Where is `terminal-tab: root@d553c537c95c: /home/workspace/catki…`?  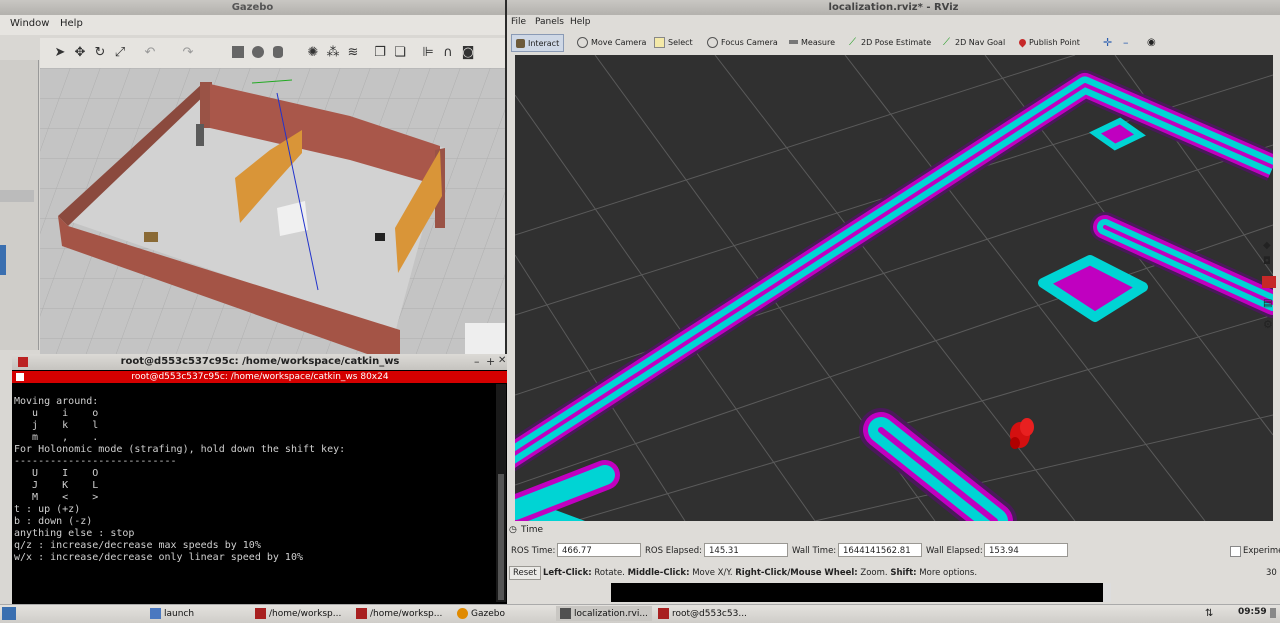
terminal-tab: root@d553c537c95c: /home/workspace/catki… is located at coordinates (260, 377).